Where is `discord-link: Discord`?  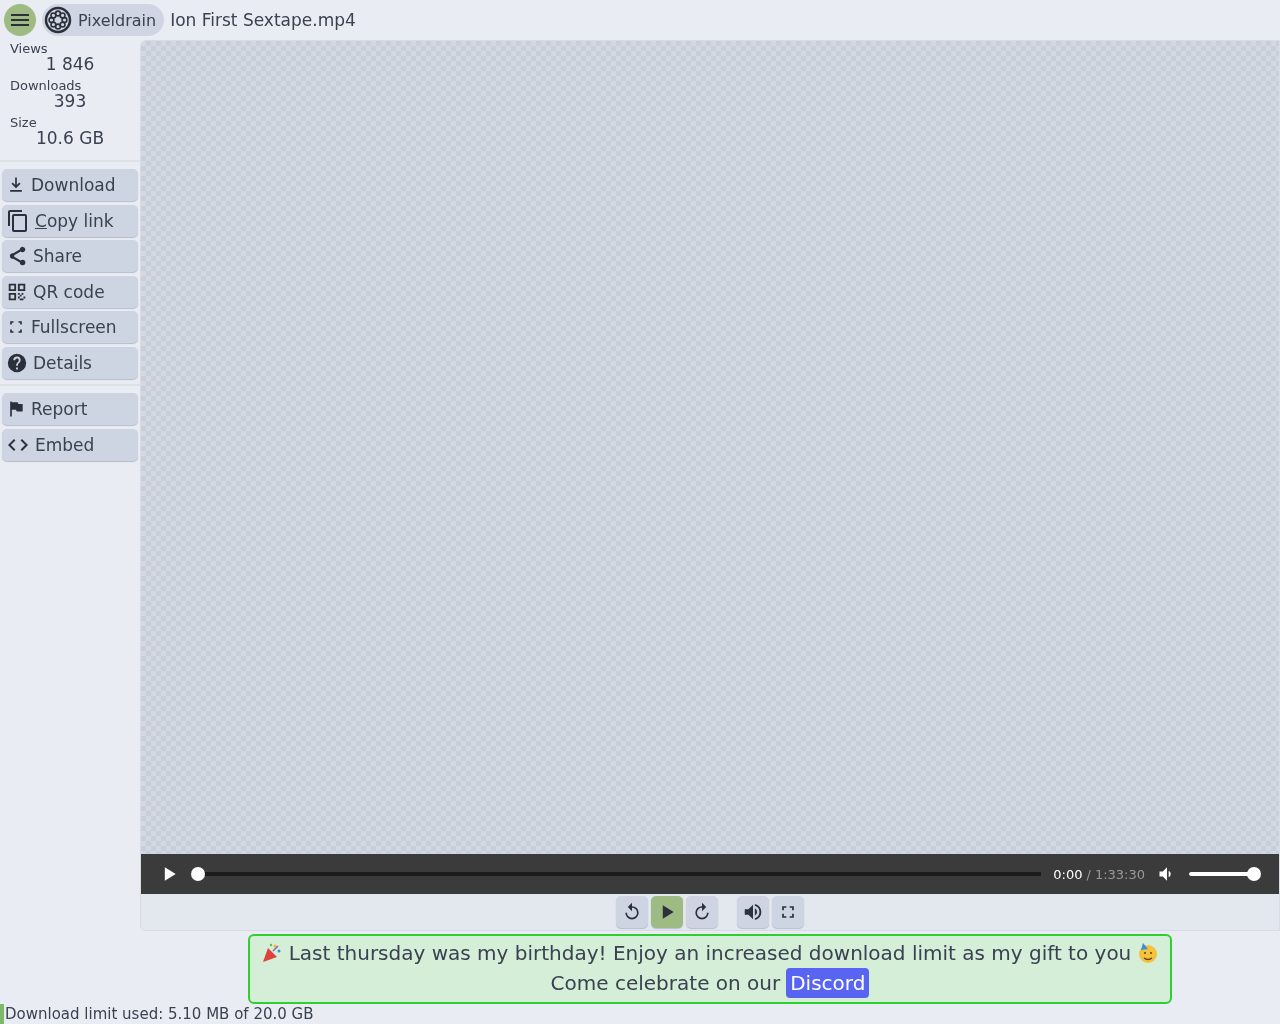 discord-link: Discord is located at coordinates (828, 983).